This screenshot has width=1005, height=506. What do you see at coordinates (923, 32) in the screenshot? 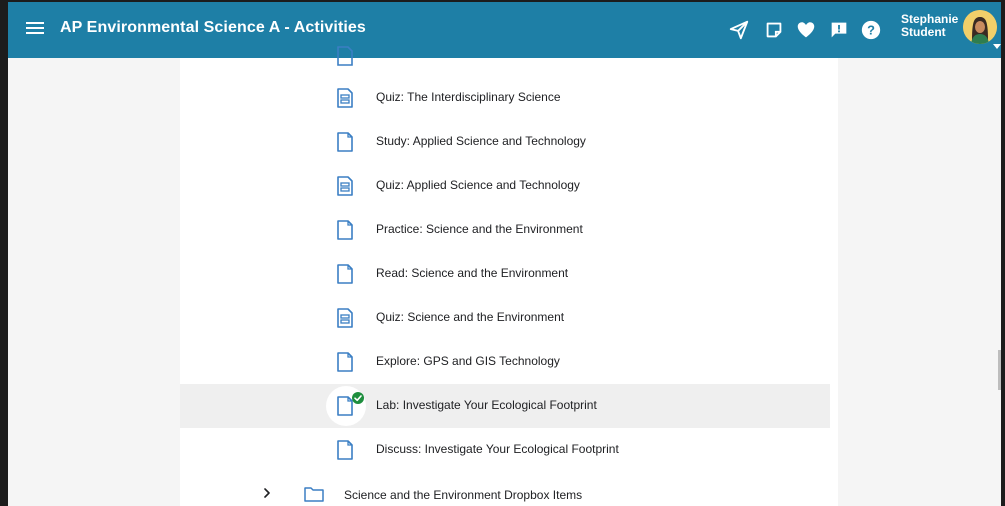
I see `user-last-name: Student` at bounding box center [923, 32].